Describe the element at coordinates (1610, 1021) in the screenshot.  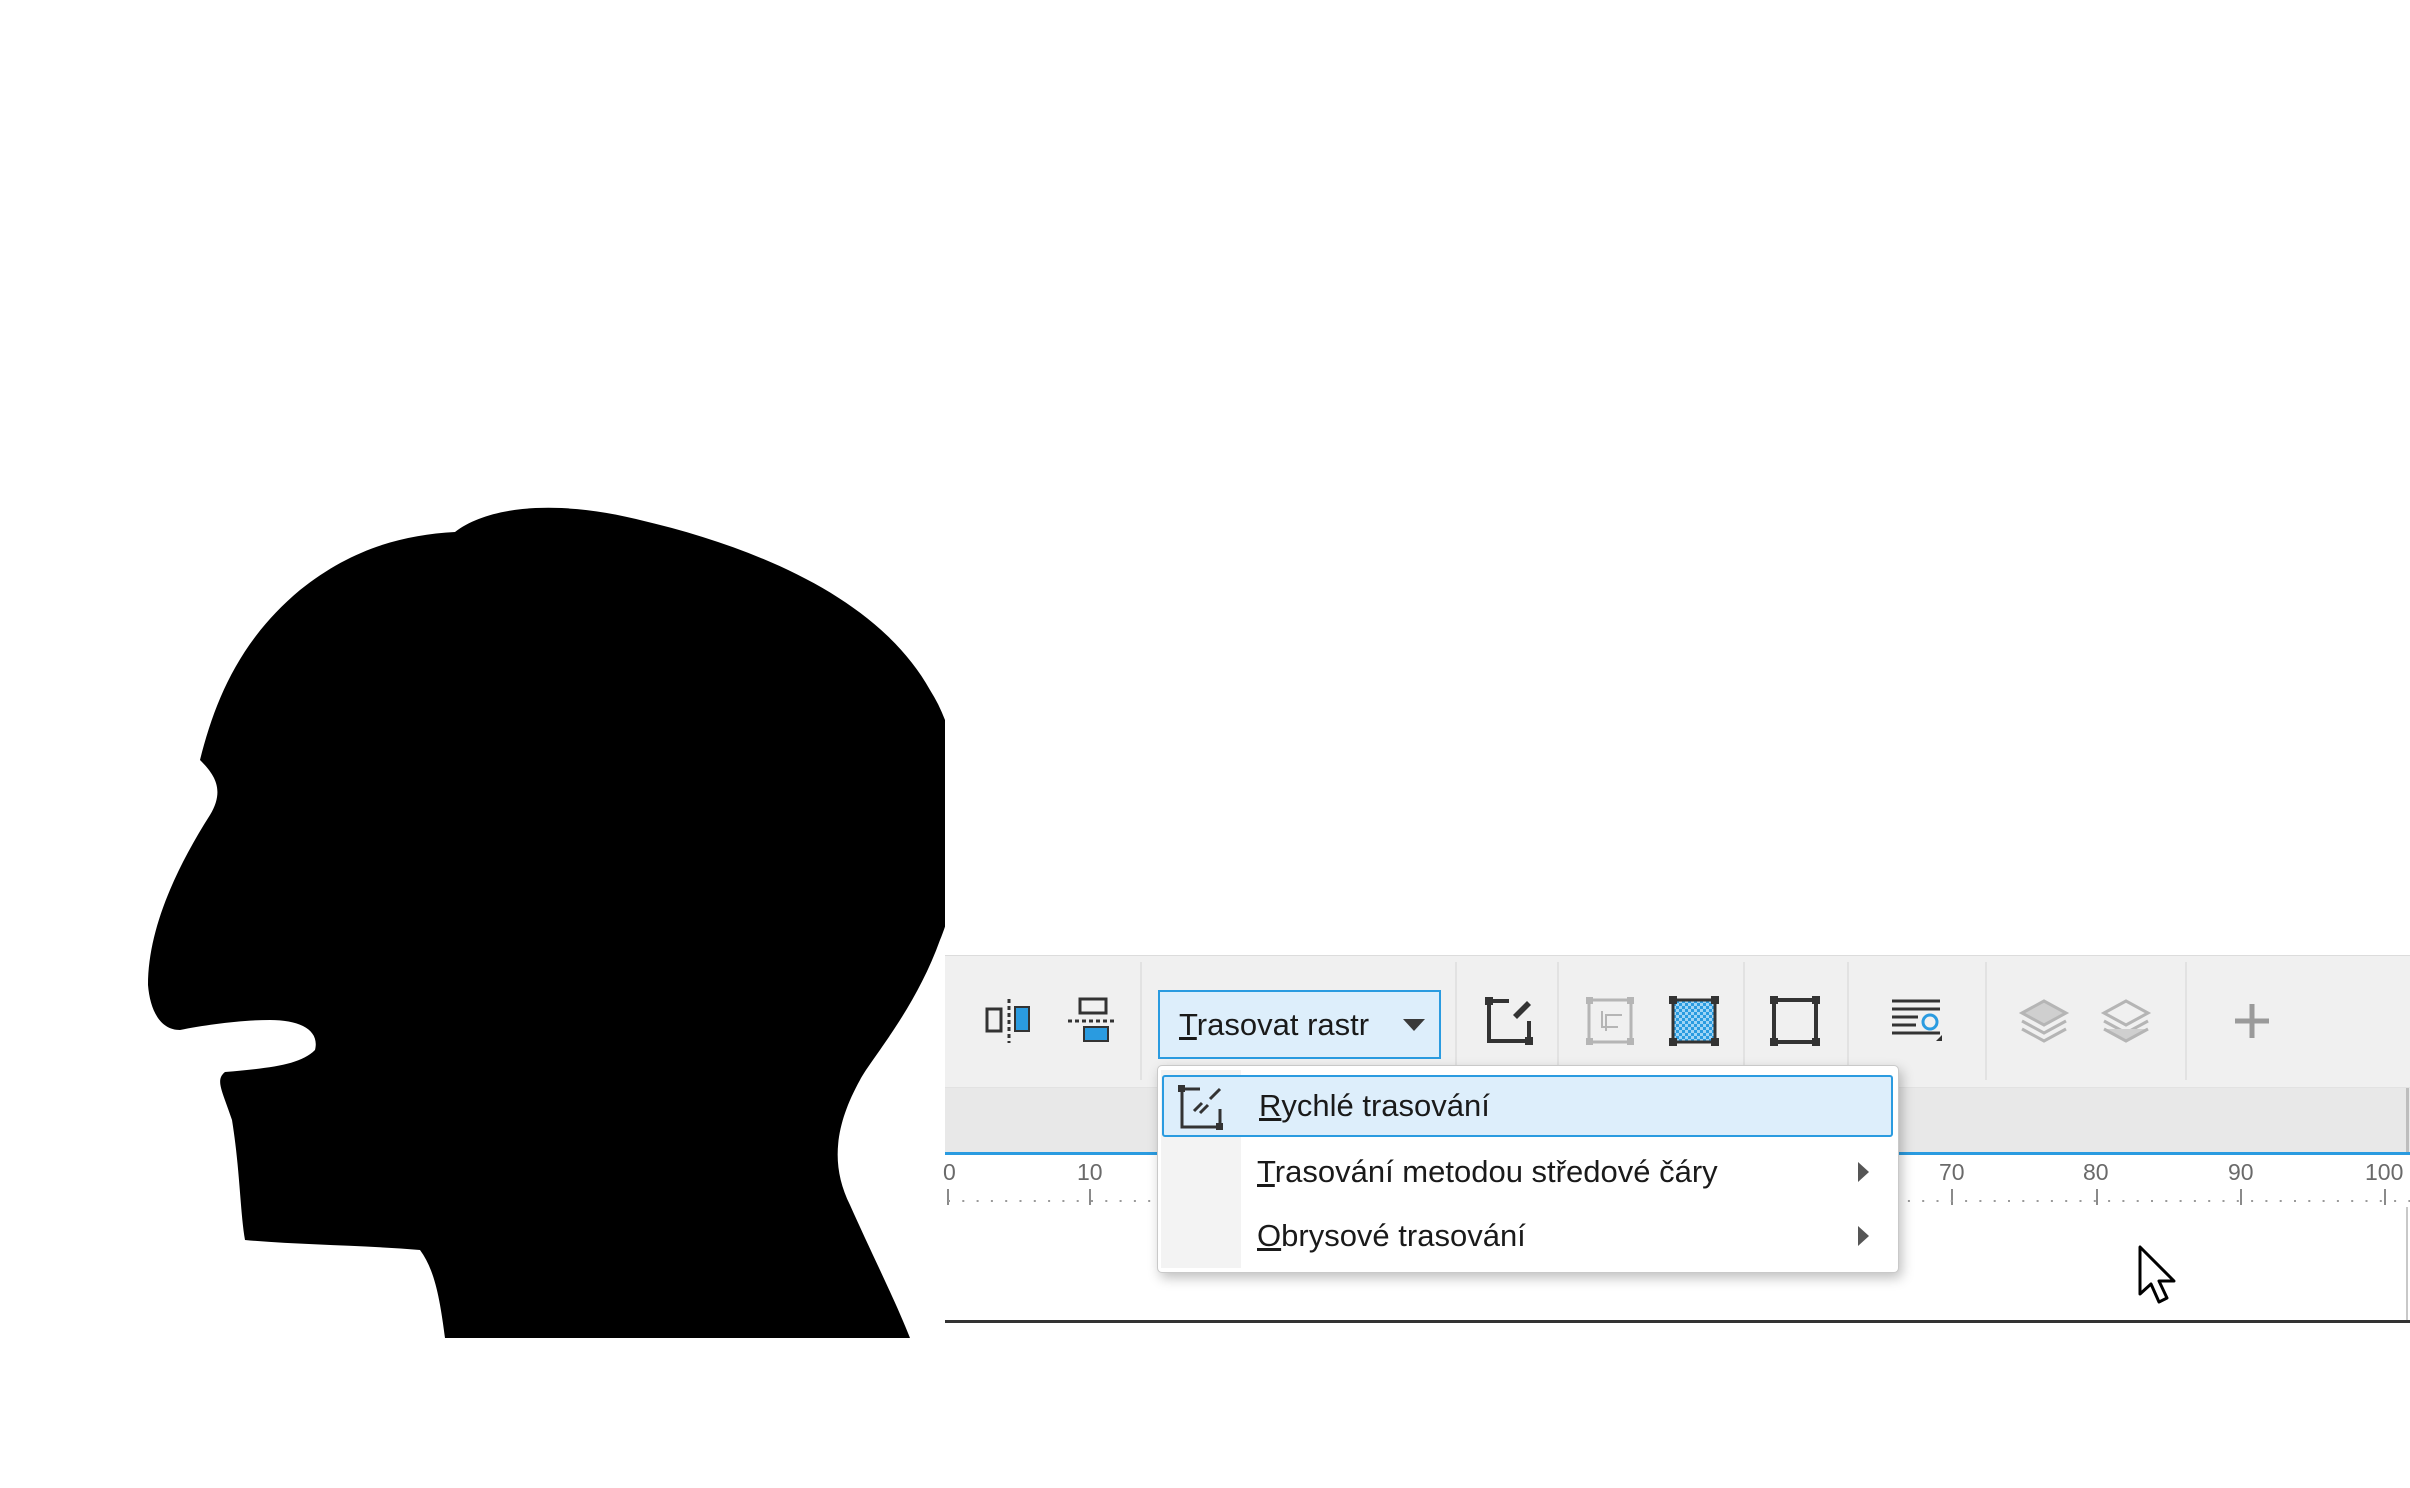
I see `crop-bitmap-icon` at that location.